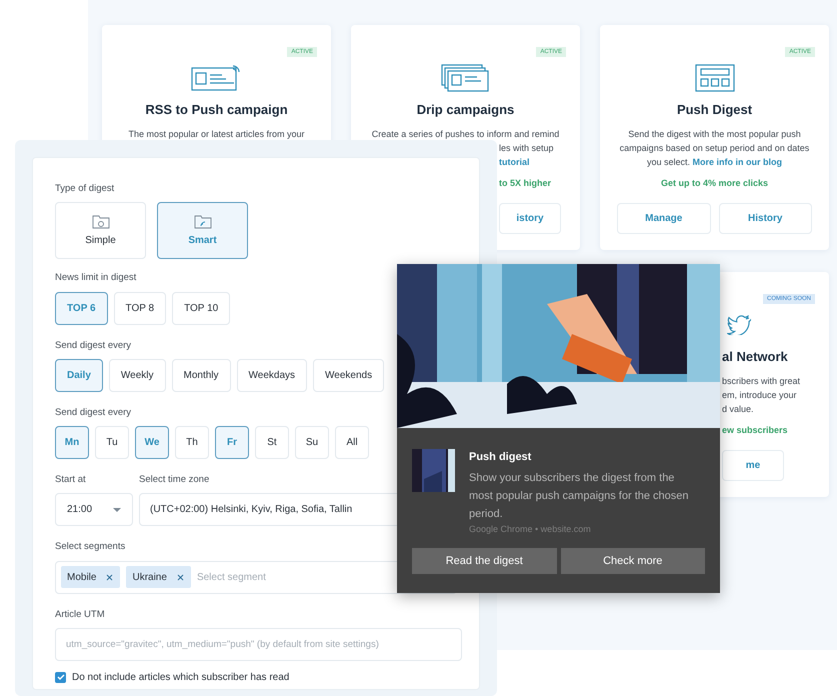 This screenshot has height=696, width=837. What do you see at coordinates (90, 547) in the screenshot?
I see `field-label: Select segments` at bounding box center [90, 547].